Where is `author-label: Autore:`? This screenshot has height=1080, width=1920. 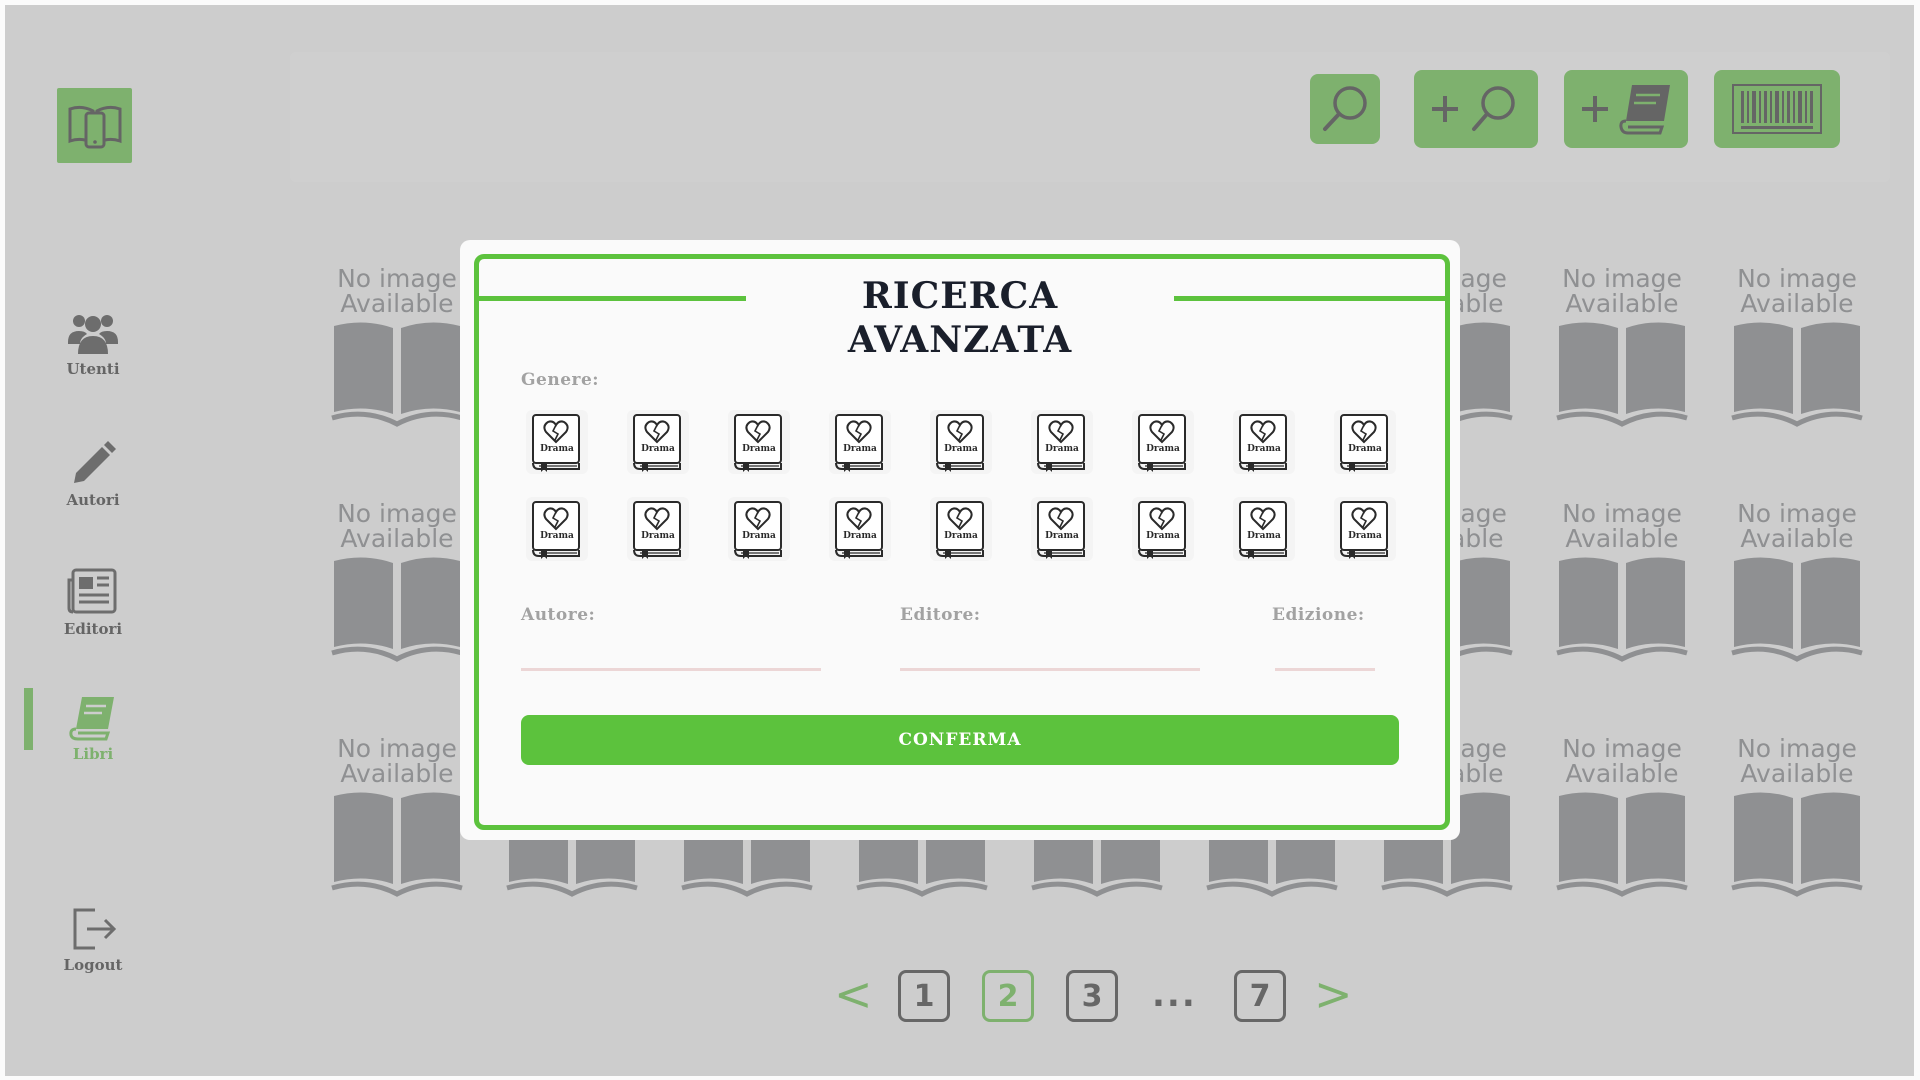
author-label: Autore: is located at coordinates (558, 615).